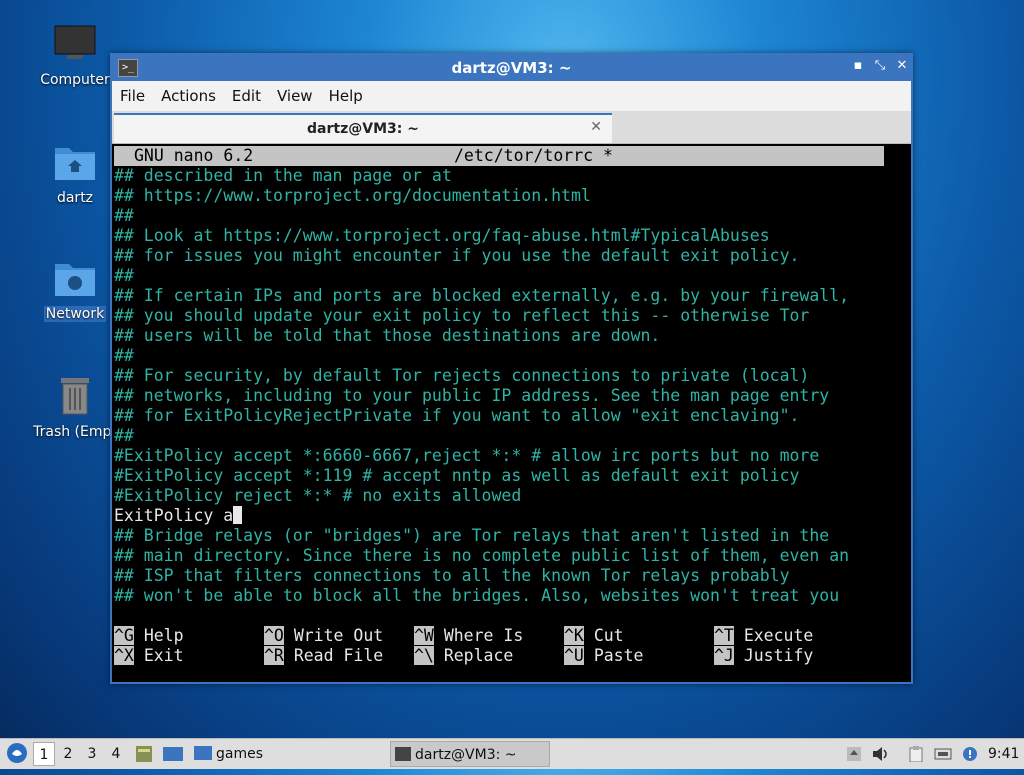  I want to click on distro-logo-icon, so click(17, 753).